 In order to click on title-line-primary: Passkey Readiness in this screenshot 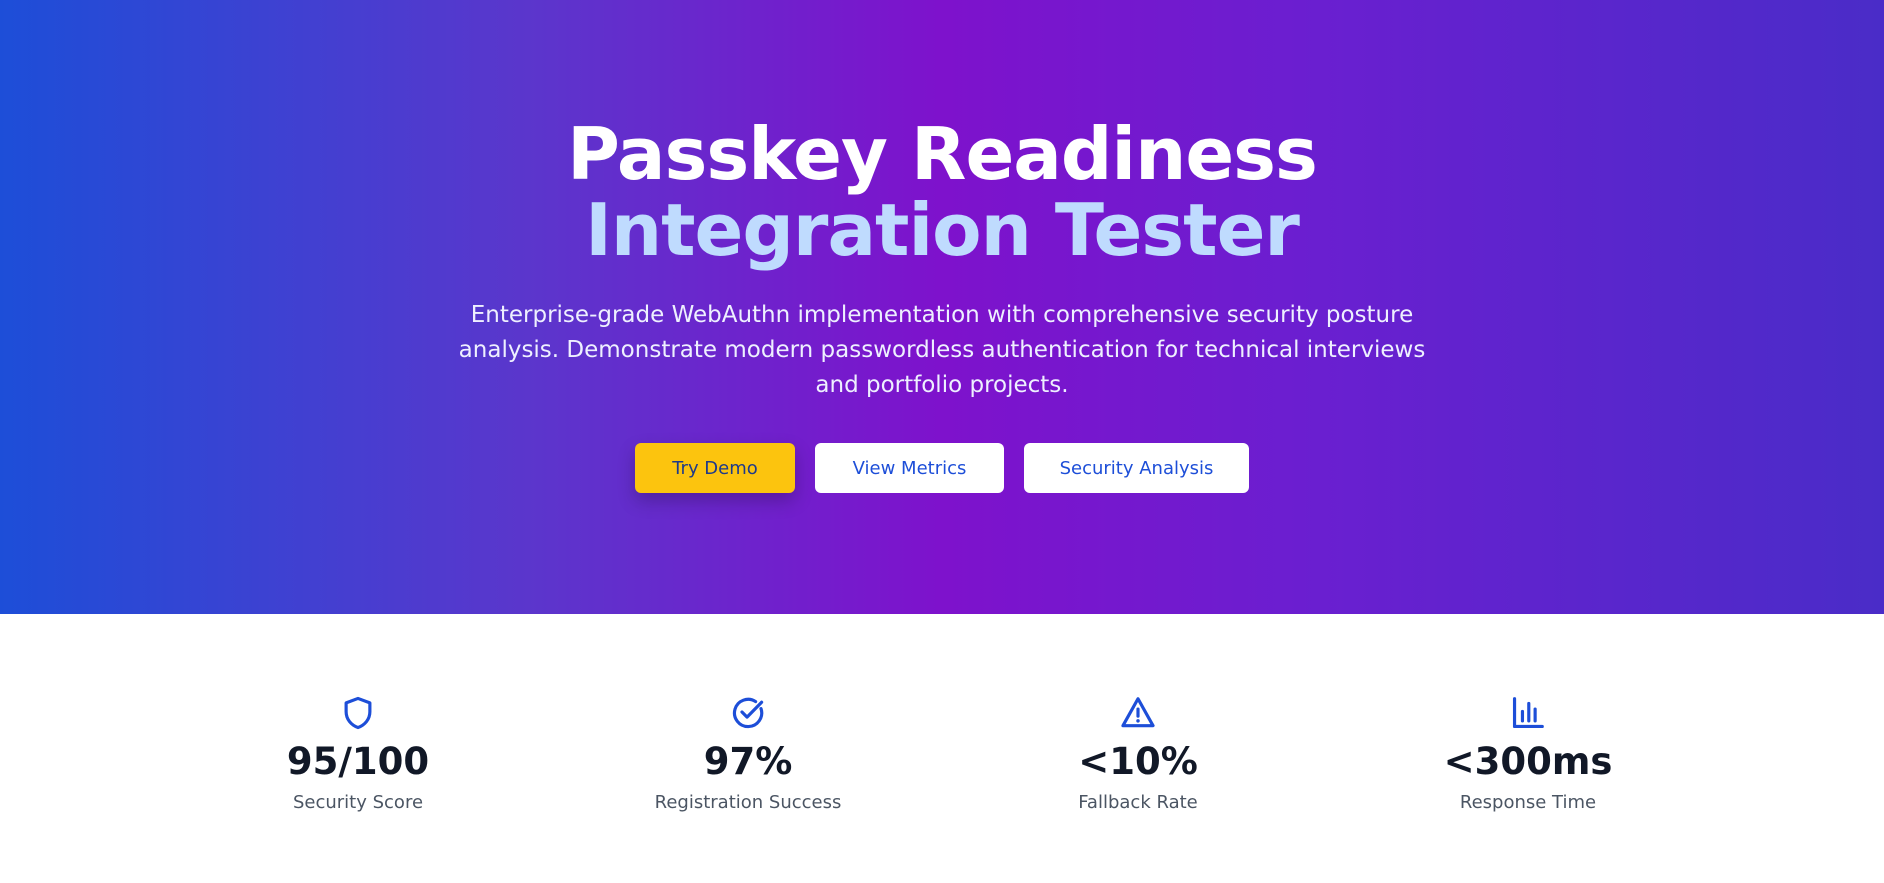, I will do `click(942, 154)`.